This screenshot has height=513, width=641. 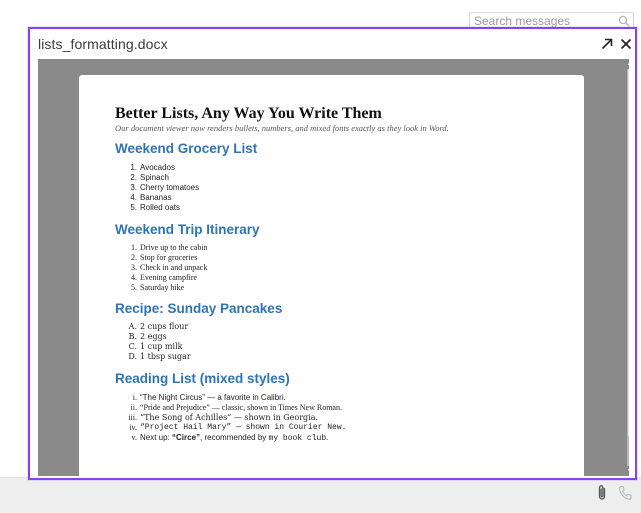 I want to click on list-item: D. 1 tbsp sugar, so click(x=159, y=357).